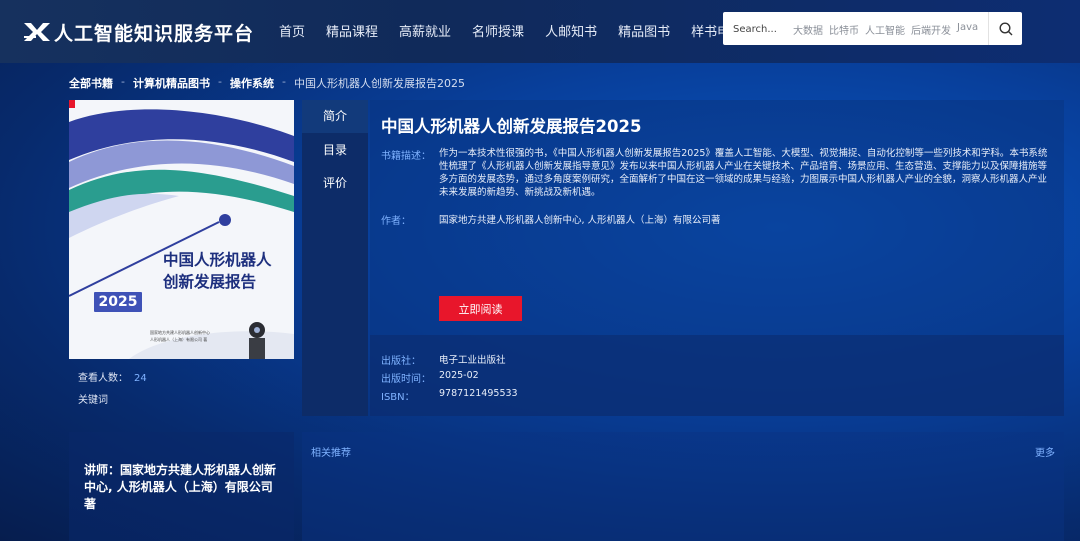 This screenshot has width=1080, height=541. What do you see at coordinates (406, 156) in the screenshot?
I see `description-label: 书籍描述：` at bounding box center [406, 156].